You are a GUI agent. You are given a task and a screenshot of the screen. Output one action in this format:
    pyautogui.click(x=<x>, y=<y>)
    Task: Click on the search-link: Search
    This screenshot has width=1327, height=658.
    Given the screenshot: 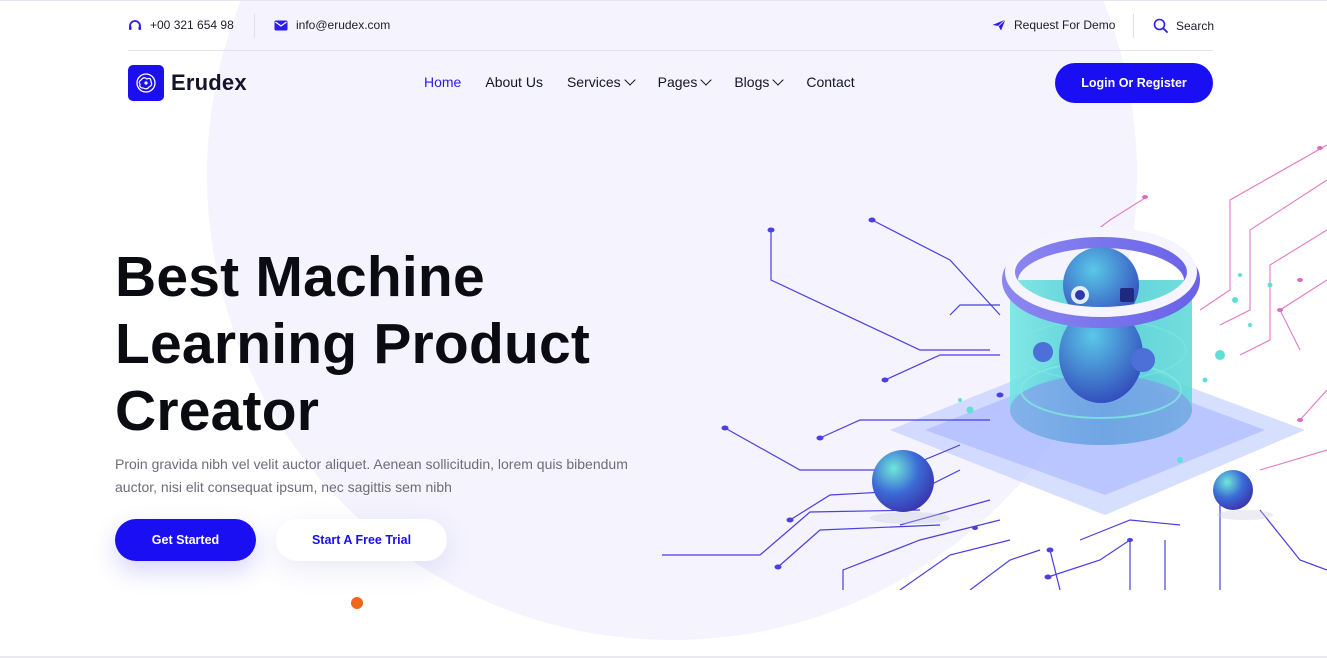 What is the action you would take?
    pyautogui.click(x=1183, y=25)
    